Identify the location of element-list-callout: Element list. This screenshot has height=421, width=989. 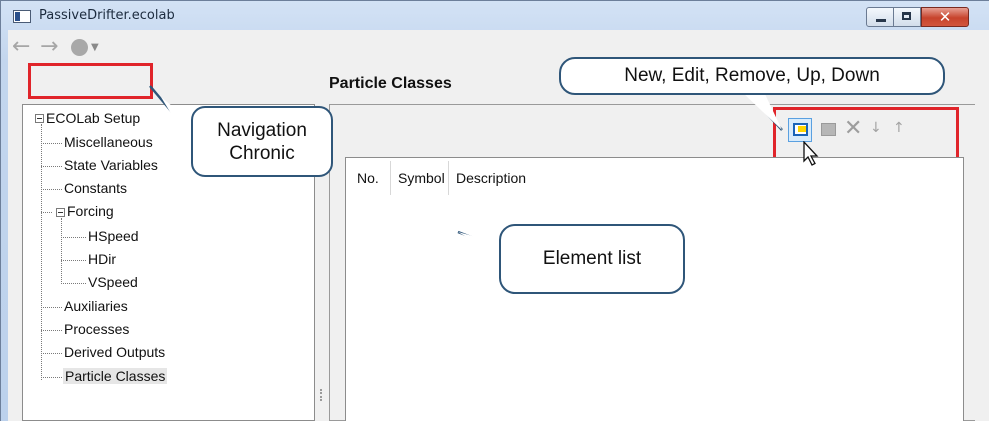
(592, 259).